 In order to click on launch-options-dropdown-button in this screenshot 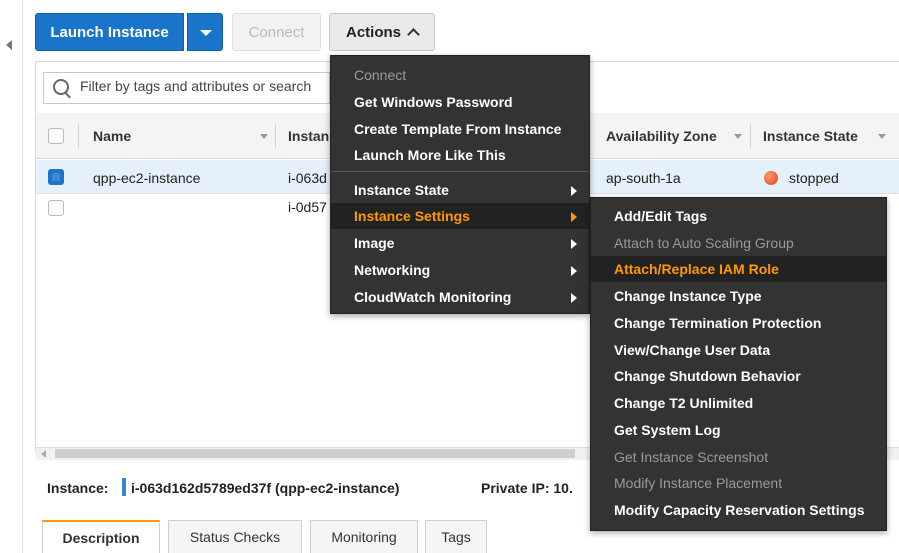, I will do `click(205, 32)`.